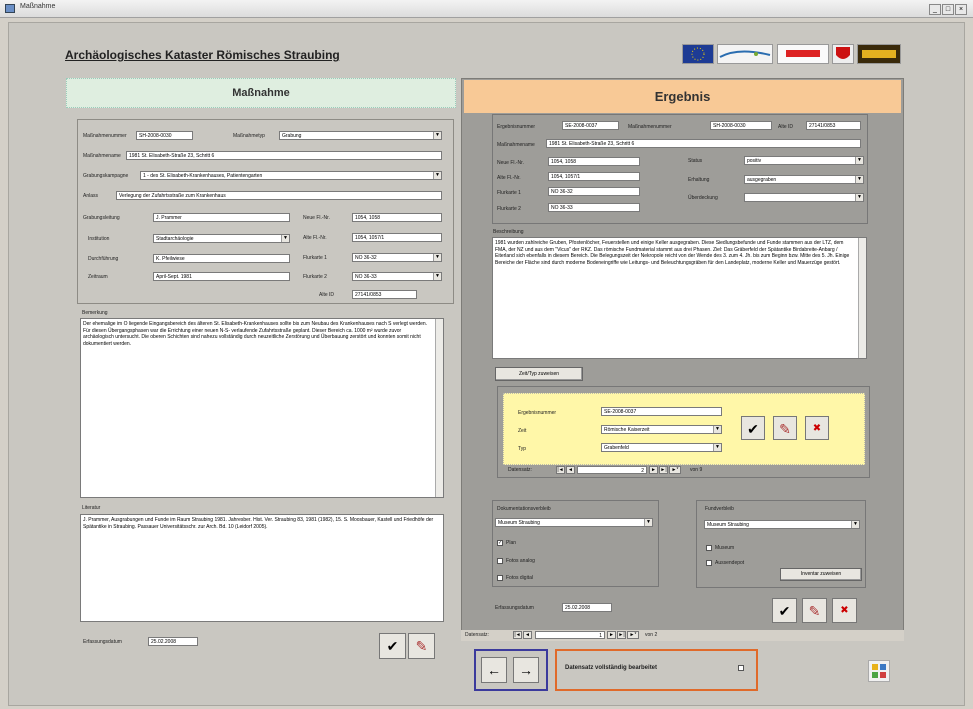  What do you see at coordinates (611, 635) in the screenshot?
I see `main-next-record-button: ►` at bounding box center [611, 635].